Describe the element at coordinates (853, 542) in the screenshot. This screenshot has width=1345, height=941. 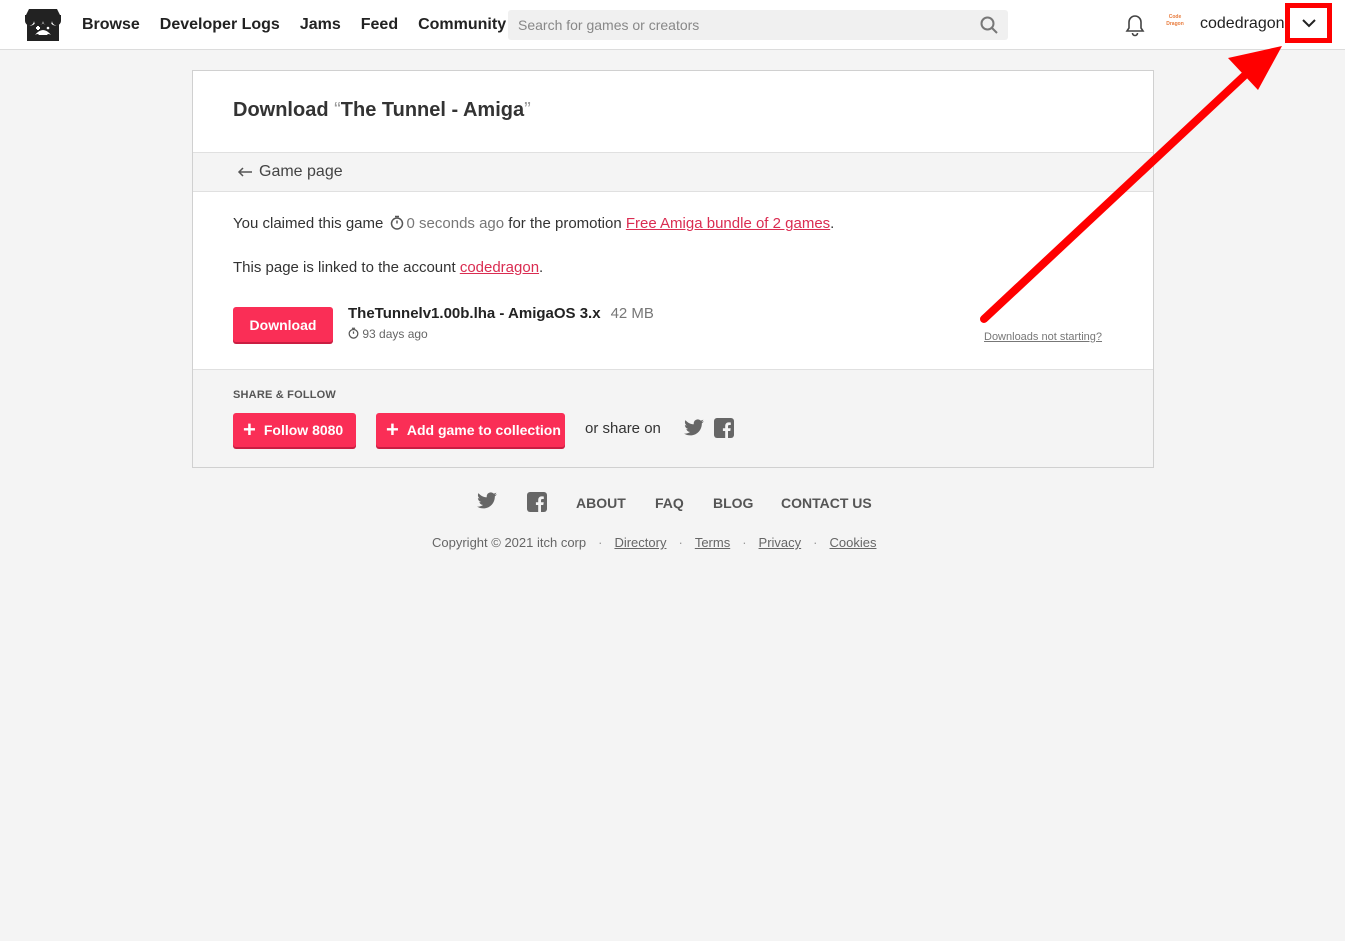
I see `footer-cookies-link: Cookies` at that location.